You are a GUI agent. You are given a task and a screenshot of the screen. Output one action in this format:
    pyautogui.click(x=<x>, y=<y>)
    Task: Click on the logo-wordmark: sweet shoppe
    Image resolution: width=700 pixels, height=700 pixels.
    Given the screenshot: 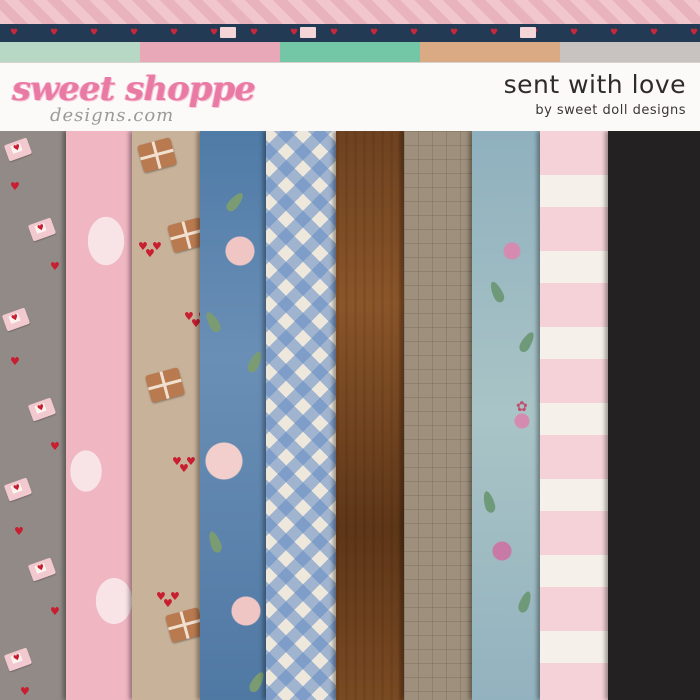 What is the action you would take?
    pyautogui.click(x=134, y=89)
    